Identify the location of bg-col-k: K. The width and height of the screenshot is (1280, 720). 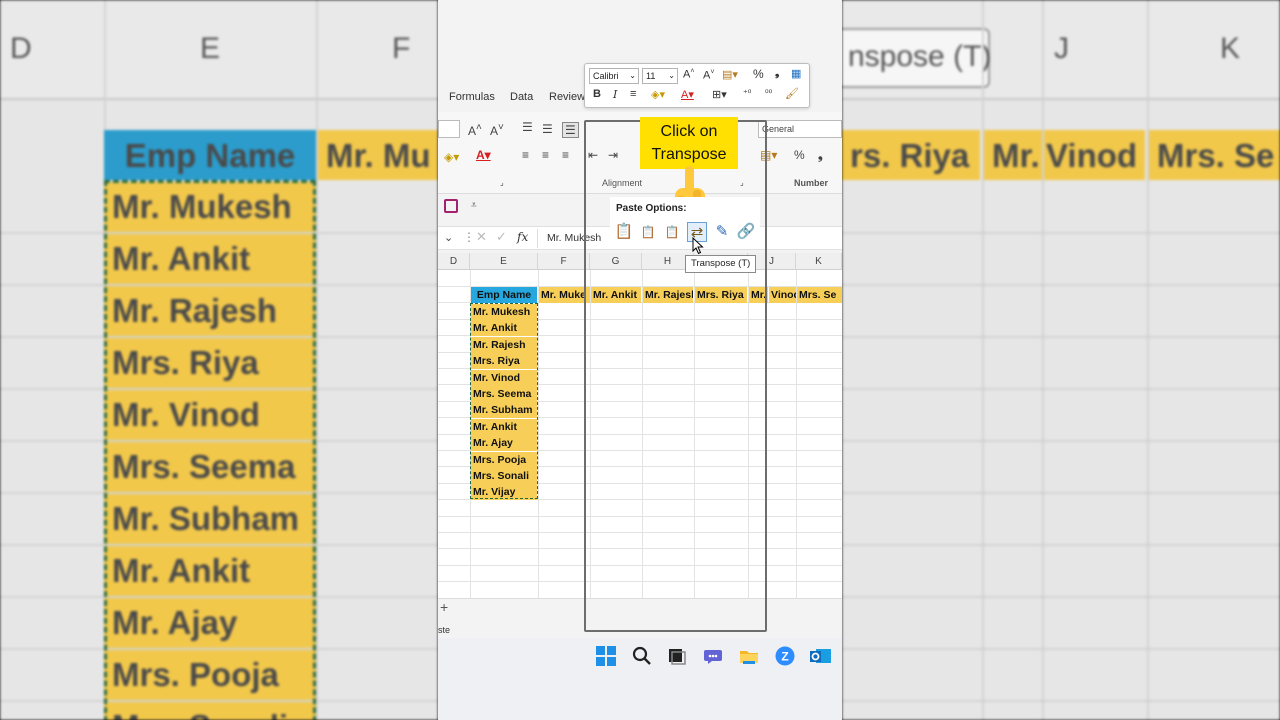
(1230, 48).